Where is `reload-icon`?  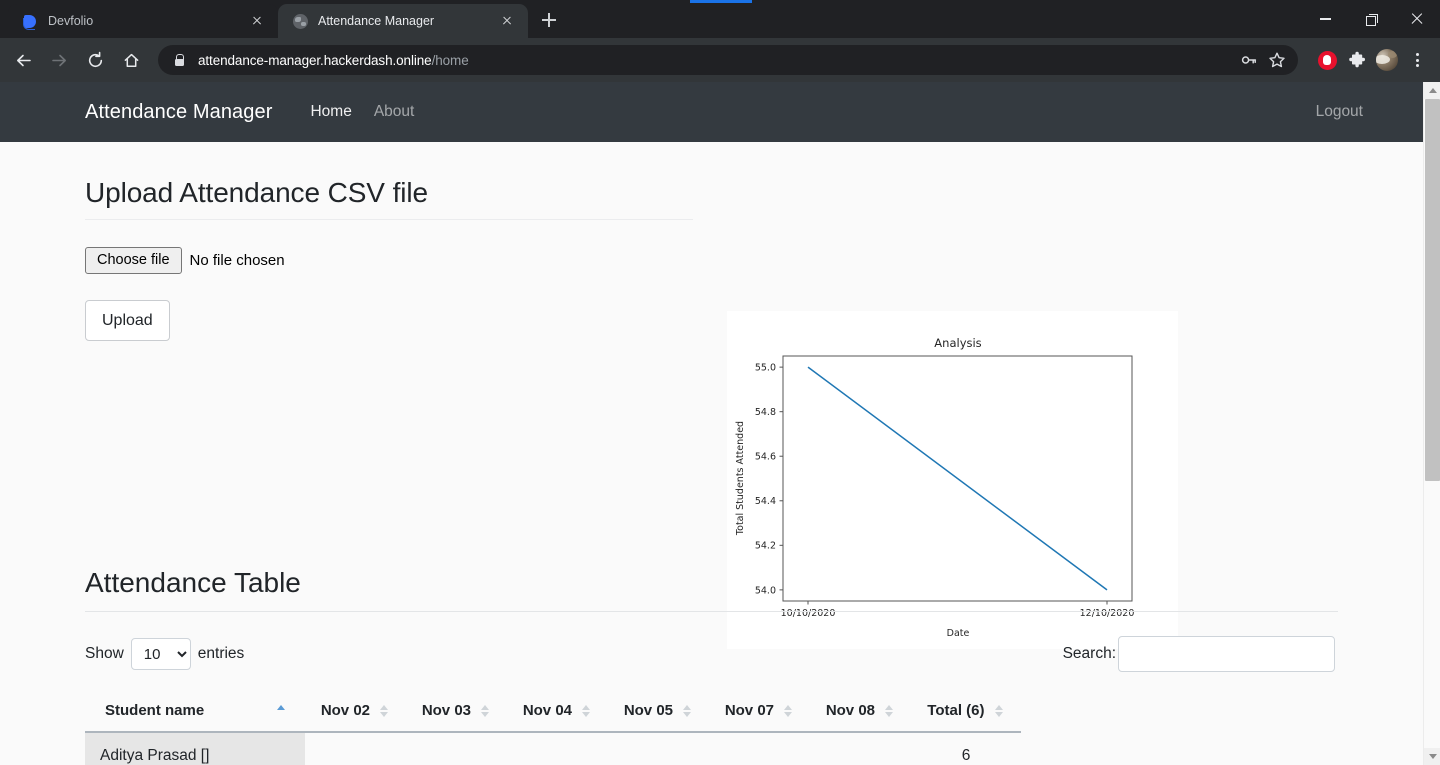 reload-icon is located at coordinates (95, 60).